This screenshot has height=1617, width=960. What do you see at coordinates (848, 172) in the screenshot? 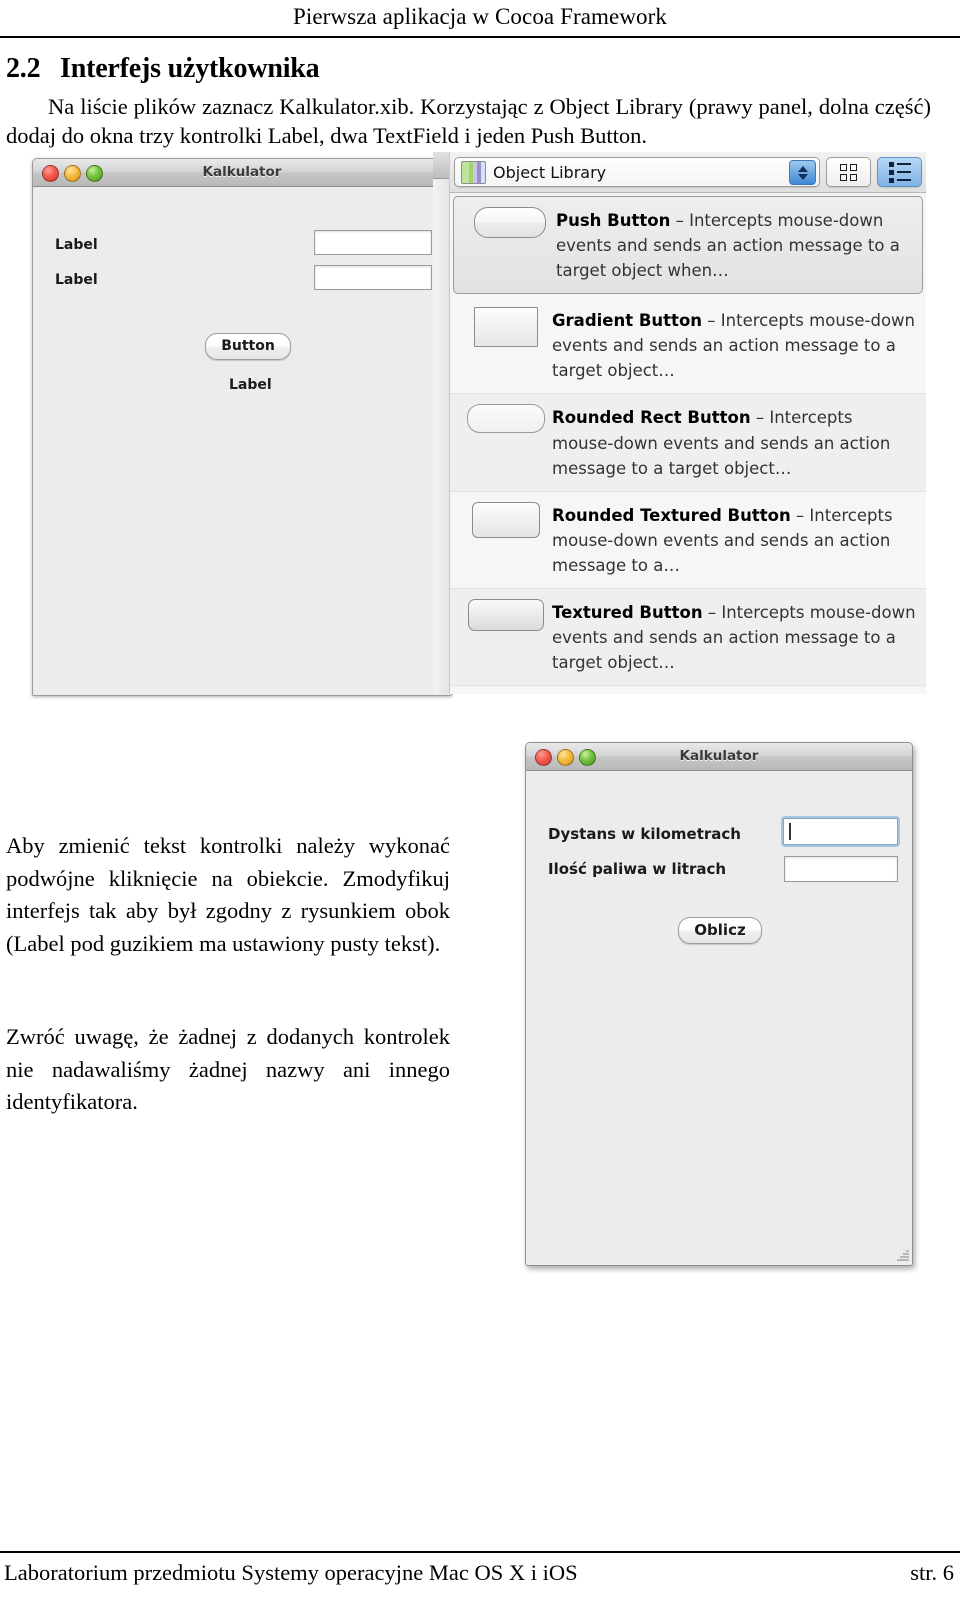
I see `grid-view-icon` at bounding box center [848, 172].